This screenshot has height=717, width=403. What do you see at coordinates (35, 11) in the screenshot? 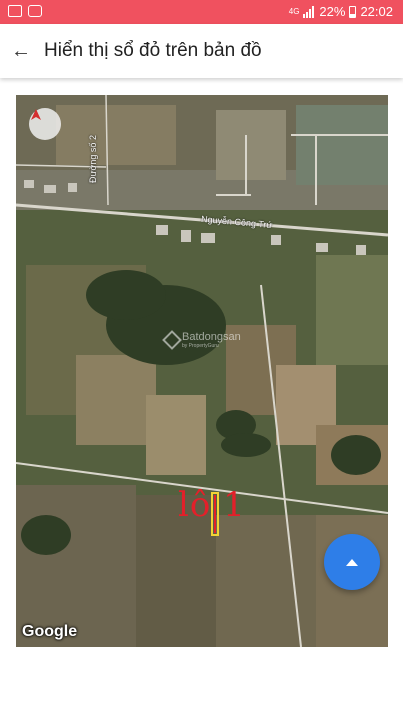
I see `chat-icon` at bounding box center [35, 11].